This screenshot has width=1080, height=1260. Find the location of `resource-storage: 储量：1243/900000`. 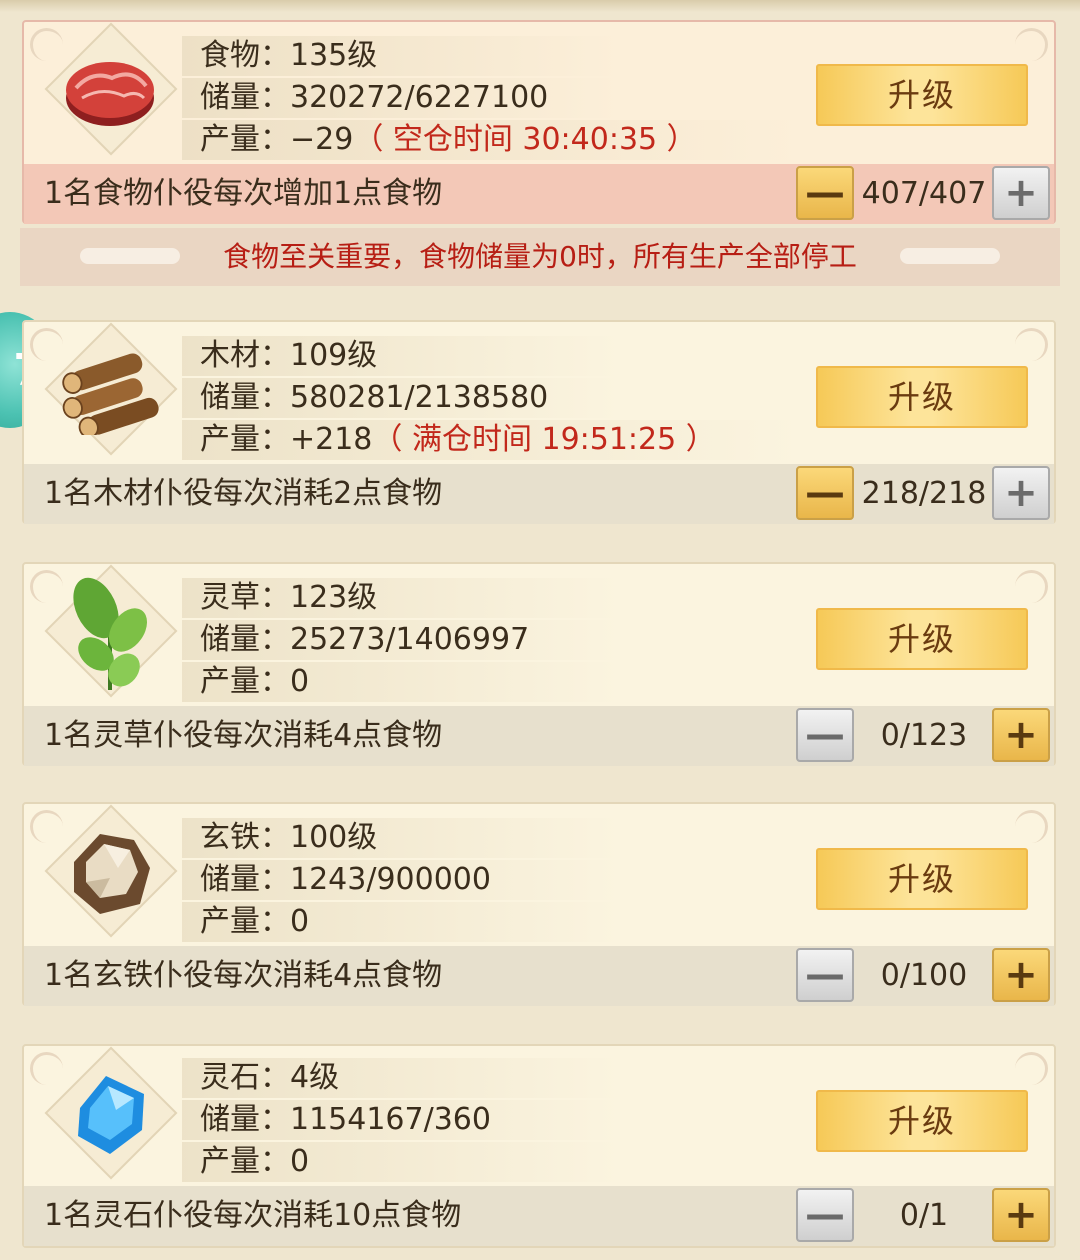

resource-storage: 储量：1243/900000 is located at coordinates (401, 880).